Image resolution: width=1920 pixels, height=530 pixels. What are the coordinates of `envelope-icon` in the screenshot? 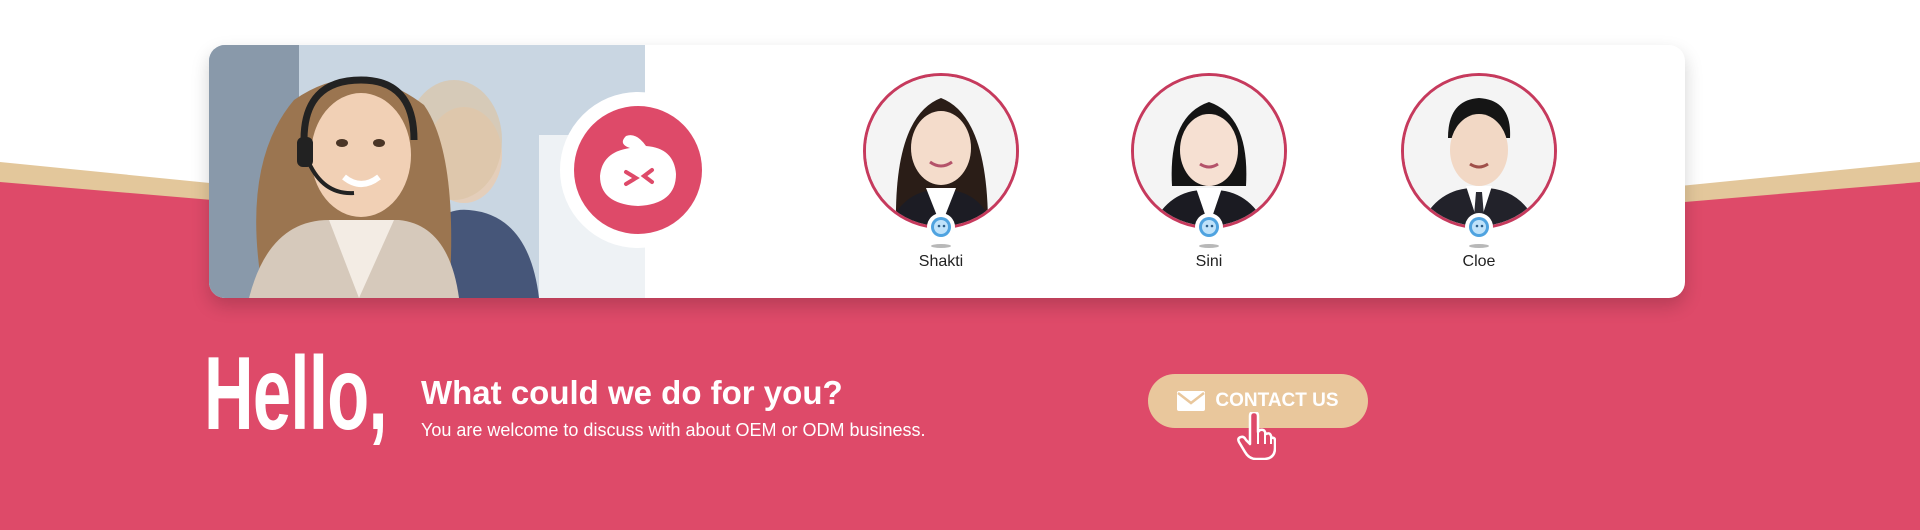 It's located at (1191, 401).